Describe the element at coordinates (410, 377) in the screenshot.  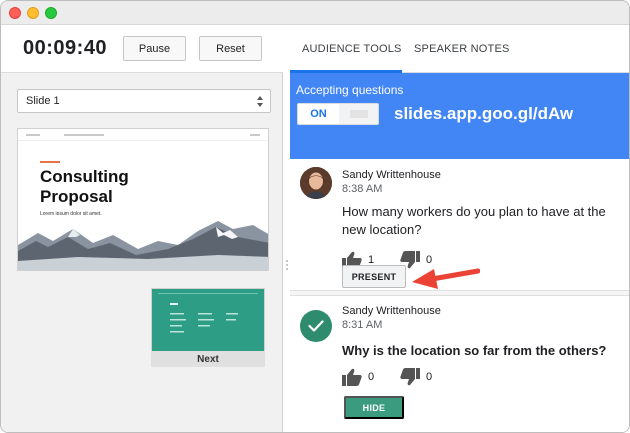
I see `thumbs-down-icon` at that location.